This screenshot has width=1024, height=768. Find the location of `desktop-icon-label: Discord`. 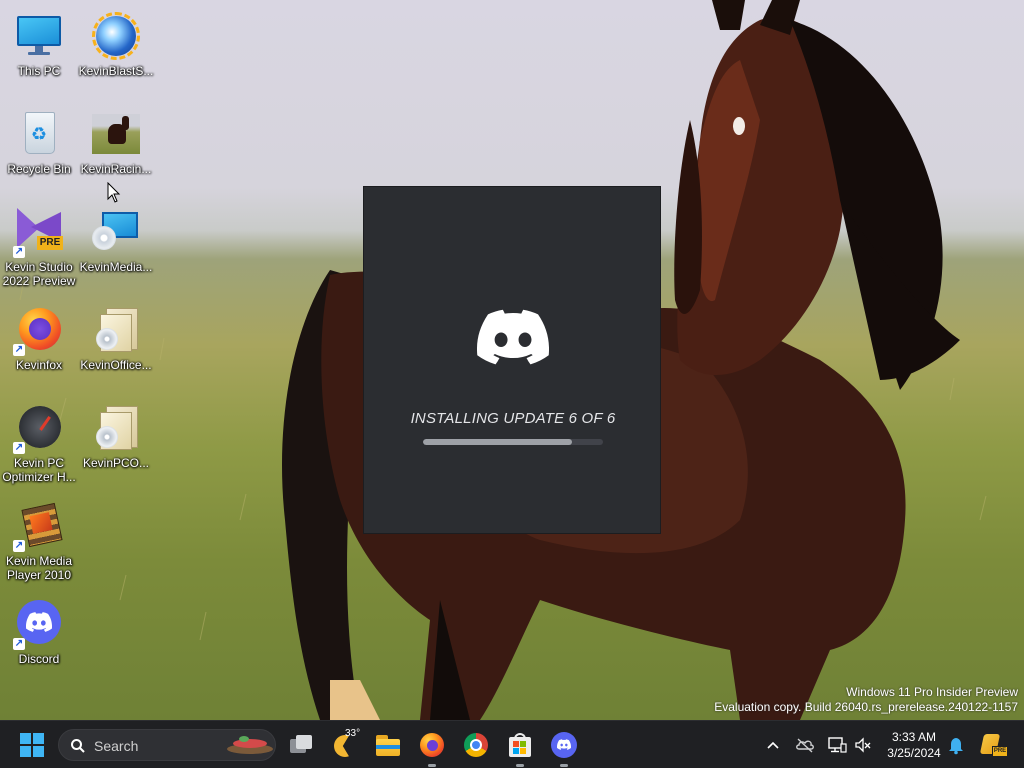

desktop-icon-label: Discord is located at coordinates (39, 659).